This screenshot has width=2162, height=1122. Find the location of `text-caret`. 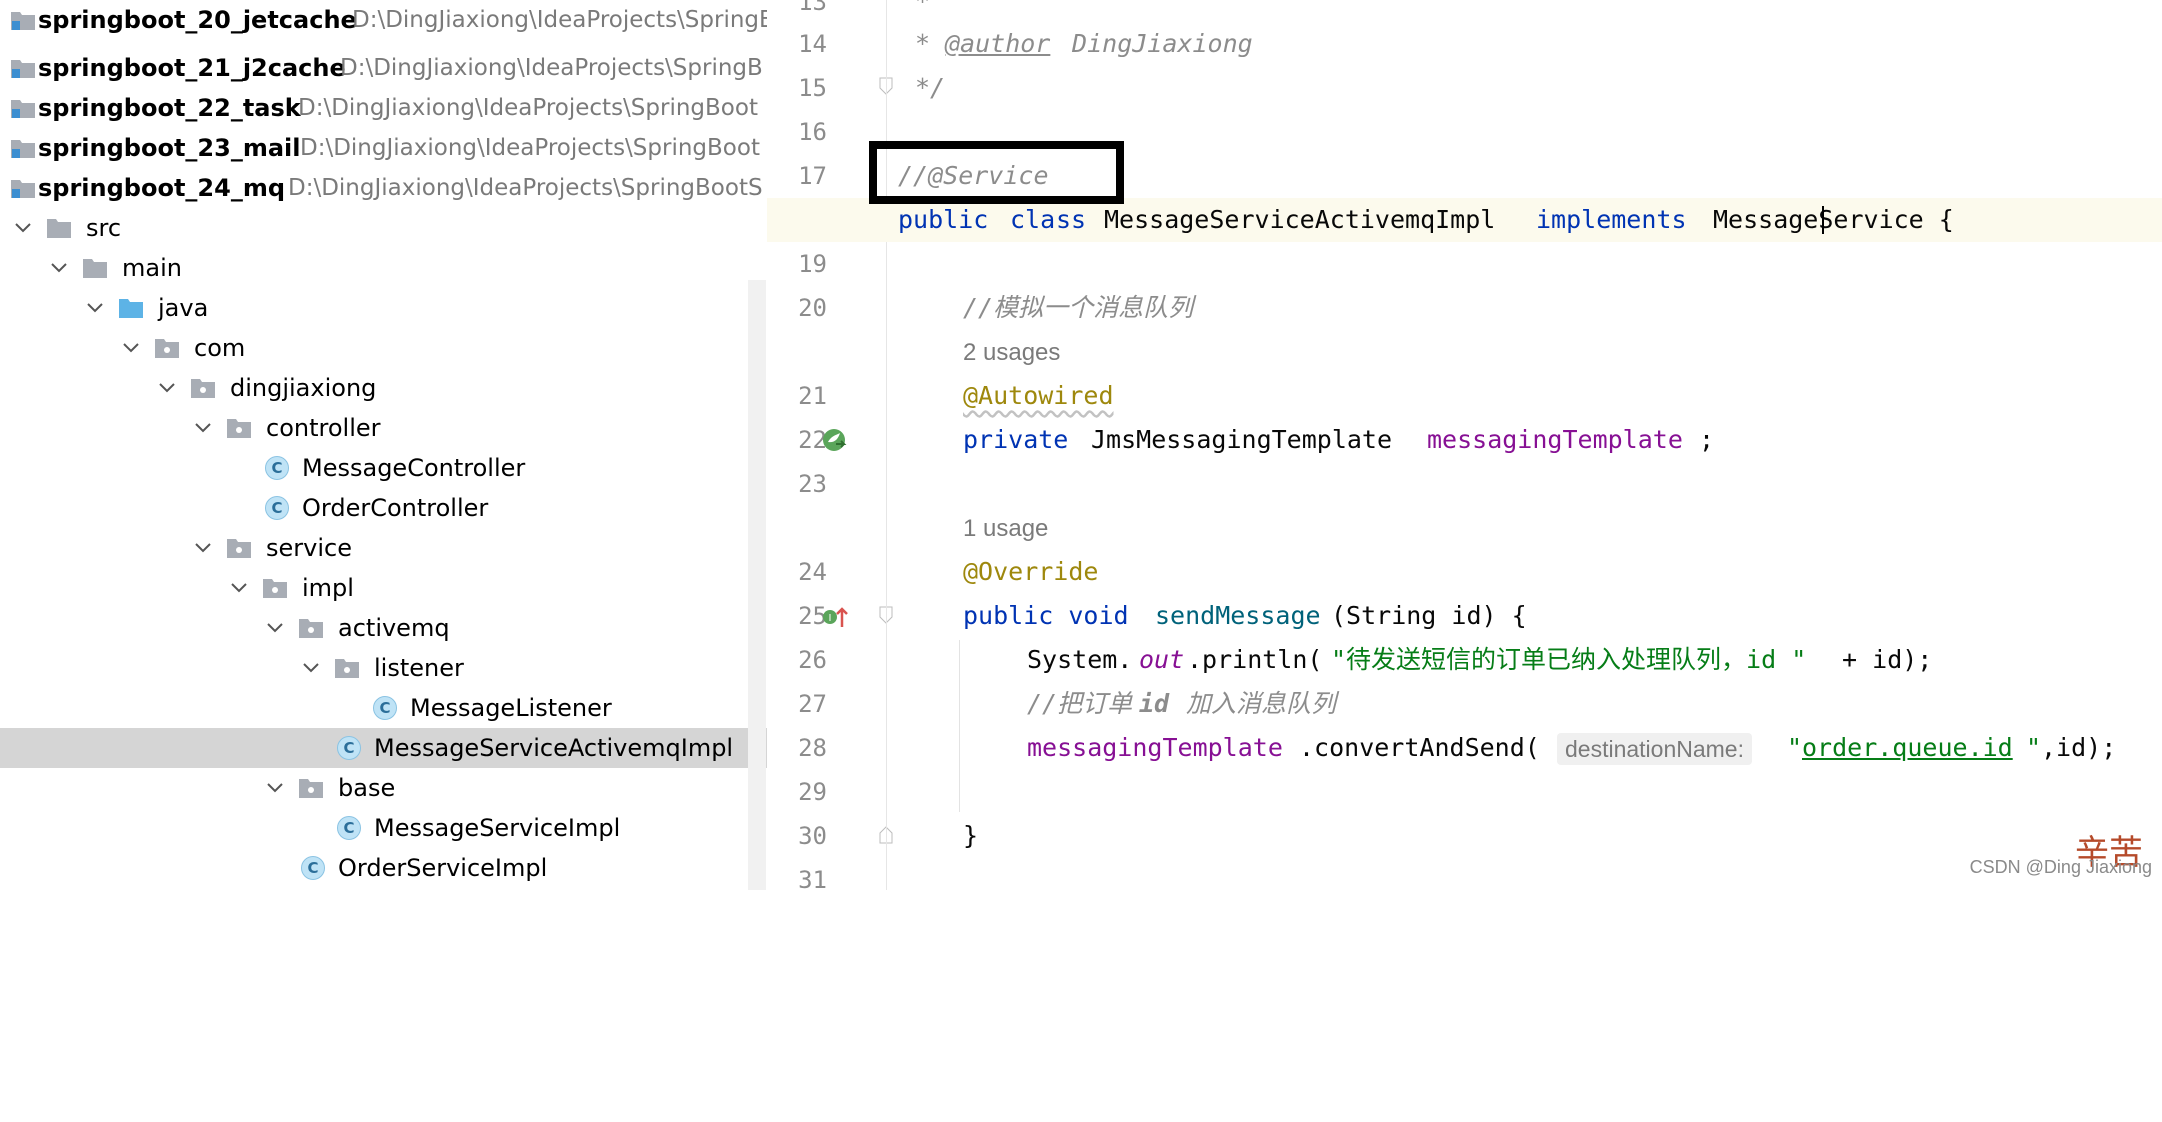

text-caret is located at coordinates (1823, 220).